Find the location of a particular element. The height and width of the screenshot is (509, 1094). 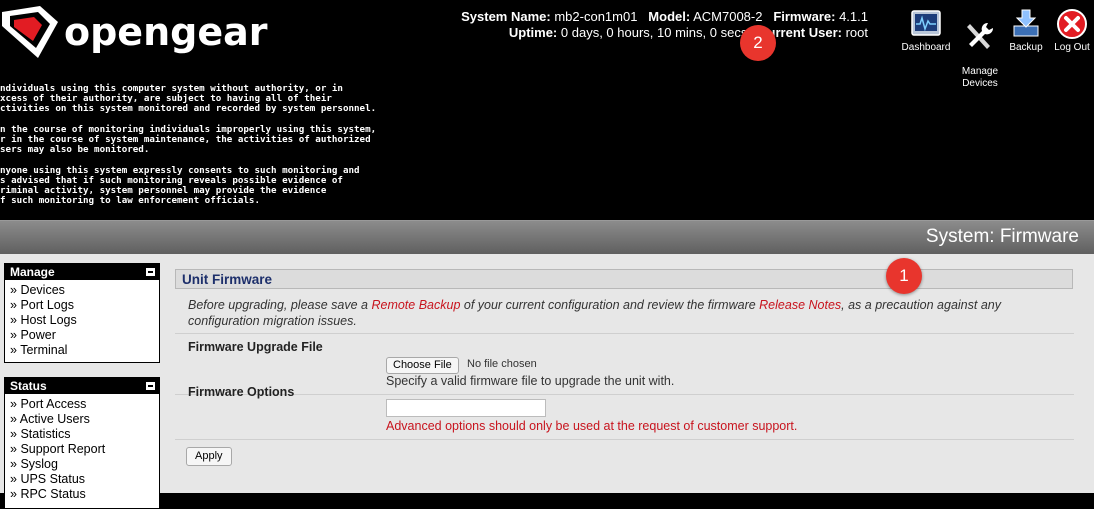

firmware-options-label: Firmware Options is located at coordinates (241, 392).